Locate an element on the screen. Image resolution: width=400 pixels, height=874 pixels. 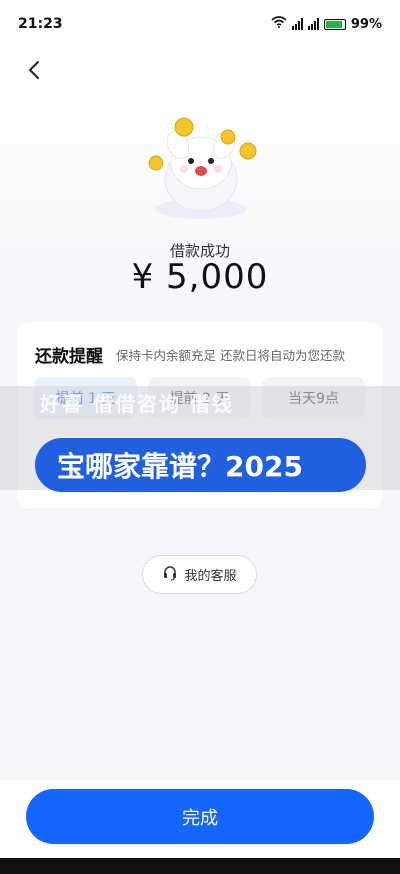
mascot-illustration is located at coordinates (201, 164).